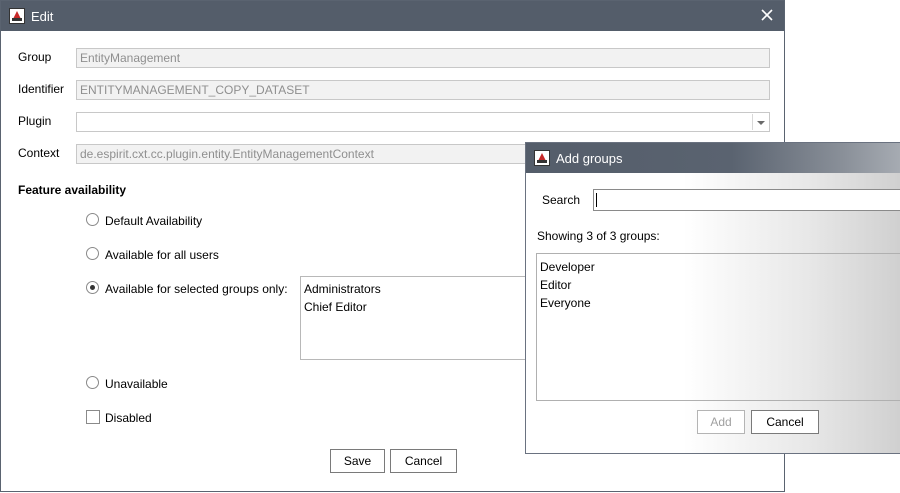 The width and height of the screenshot is (900, 493). Describe the element at coordinates (423, 90) in the screenshot. I see `identifier-field: ENTITYMANAGEMENT_COPY_DATASET` at that location.